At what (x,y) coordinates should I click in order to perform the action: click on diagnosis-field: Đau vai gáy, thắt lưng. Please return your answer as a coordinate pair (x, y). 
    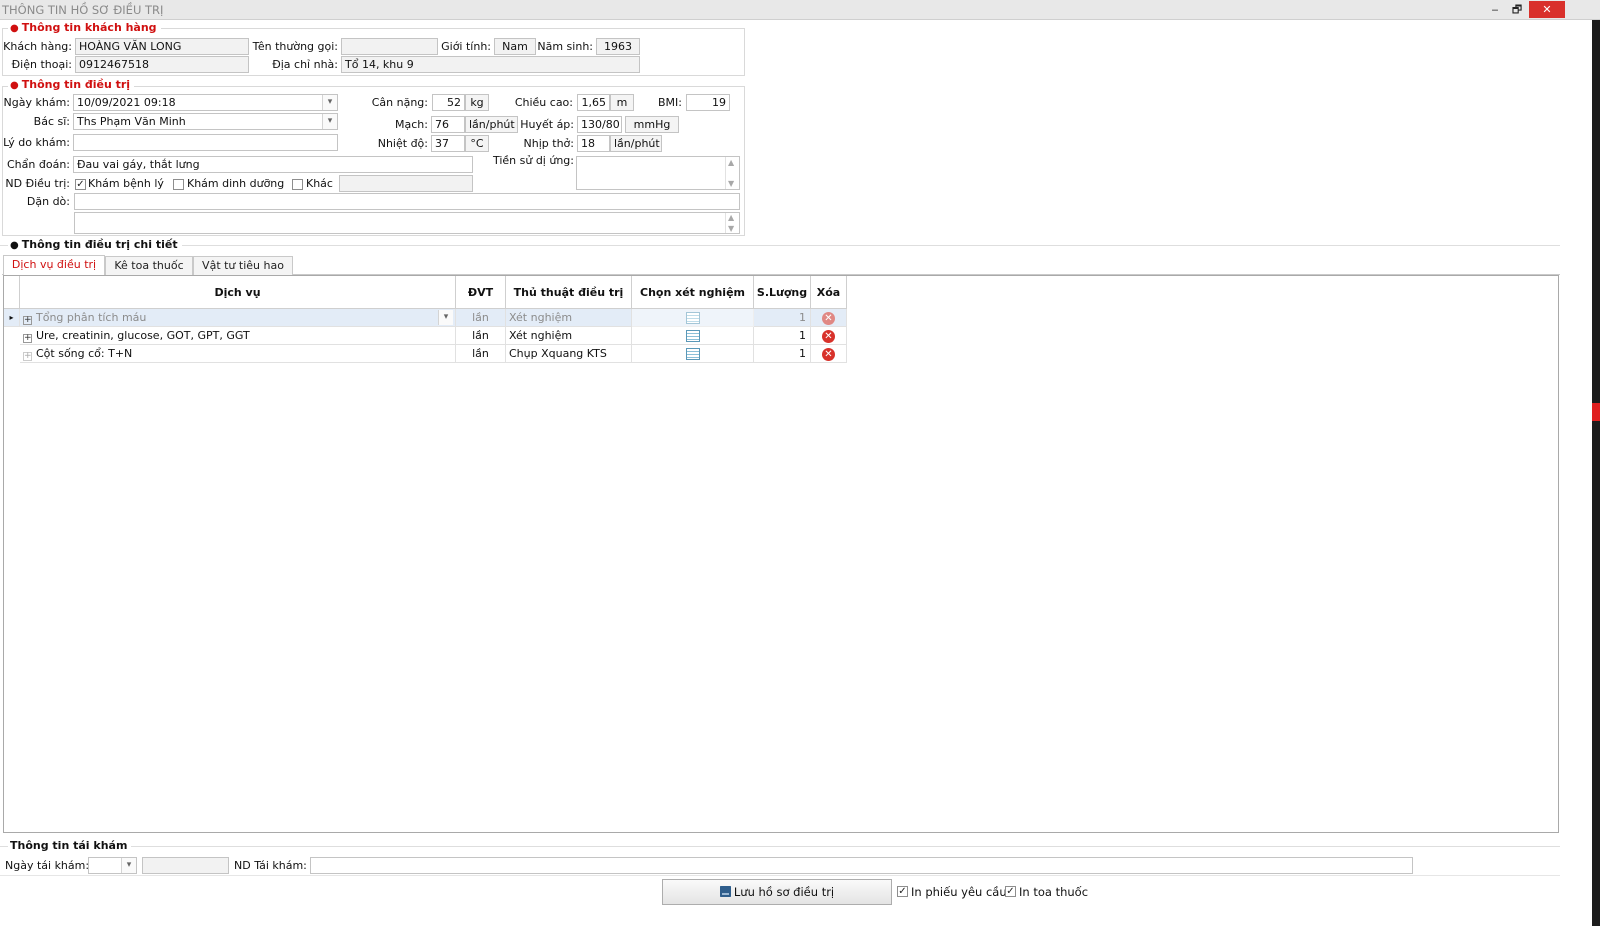
    Looking at the image, I should click on (273, 164).